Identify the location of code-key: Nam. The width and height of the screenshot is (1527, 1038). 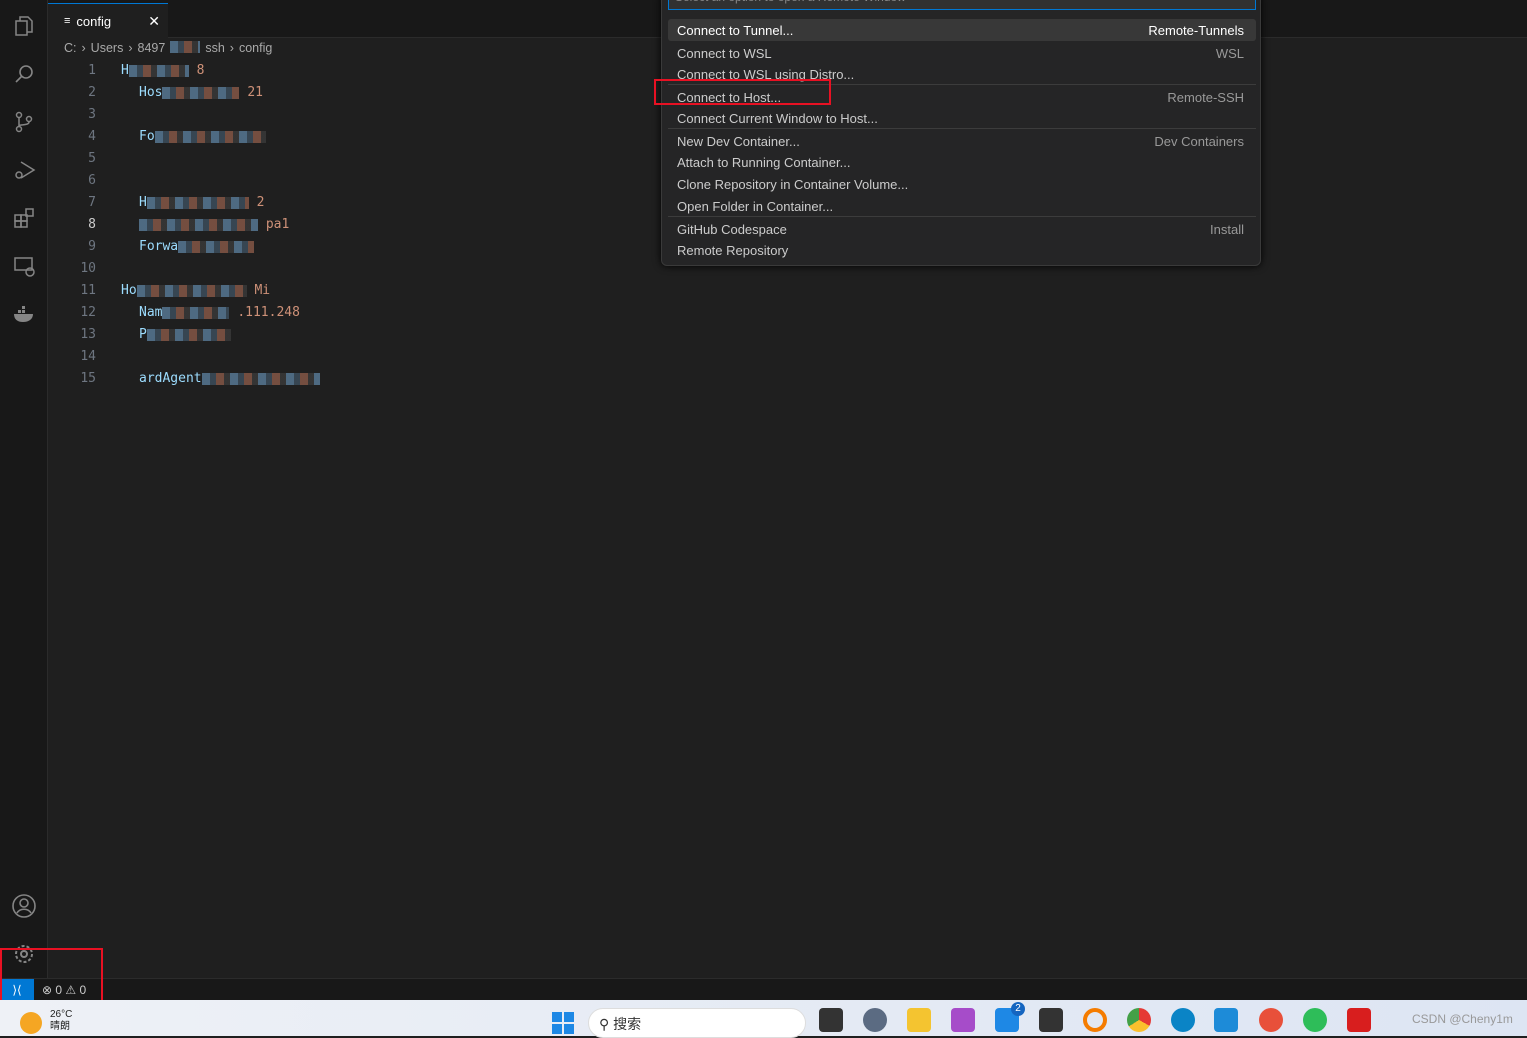
(151, 312).